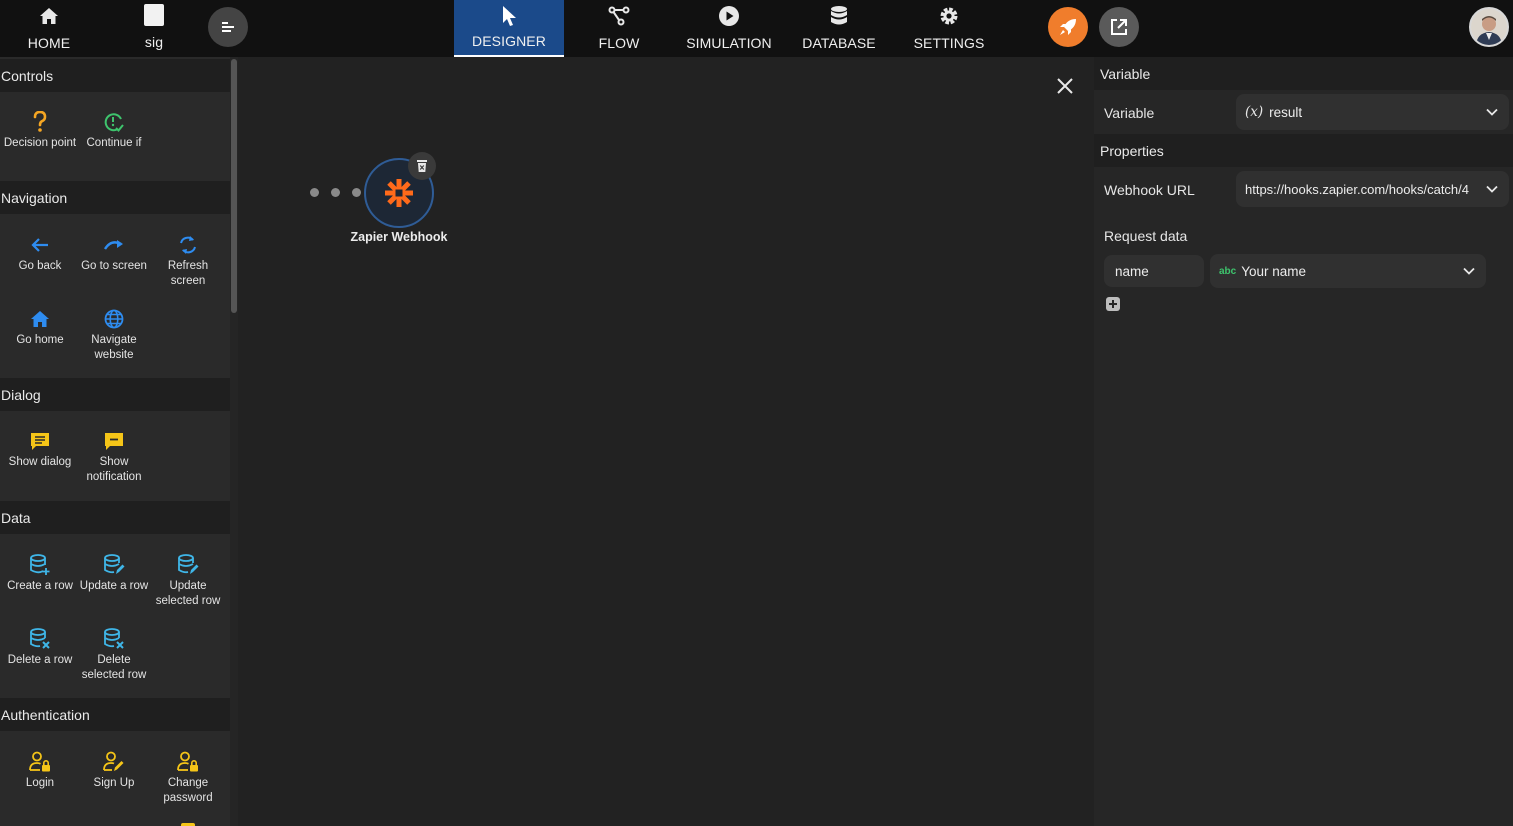  Describe the element at coordinates (509, 16) in the screenshot. I see `cursor-icon` at that location.